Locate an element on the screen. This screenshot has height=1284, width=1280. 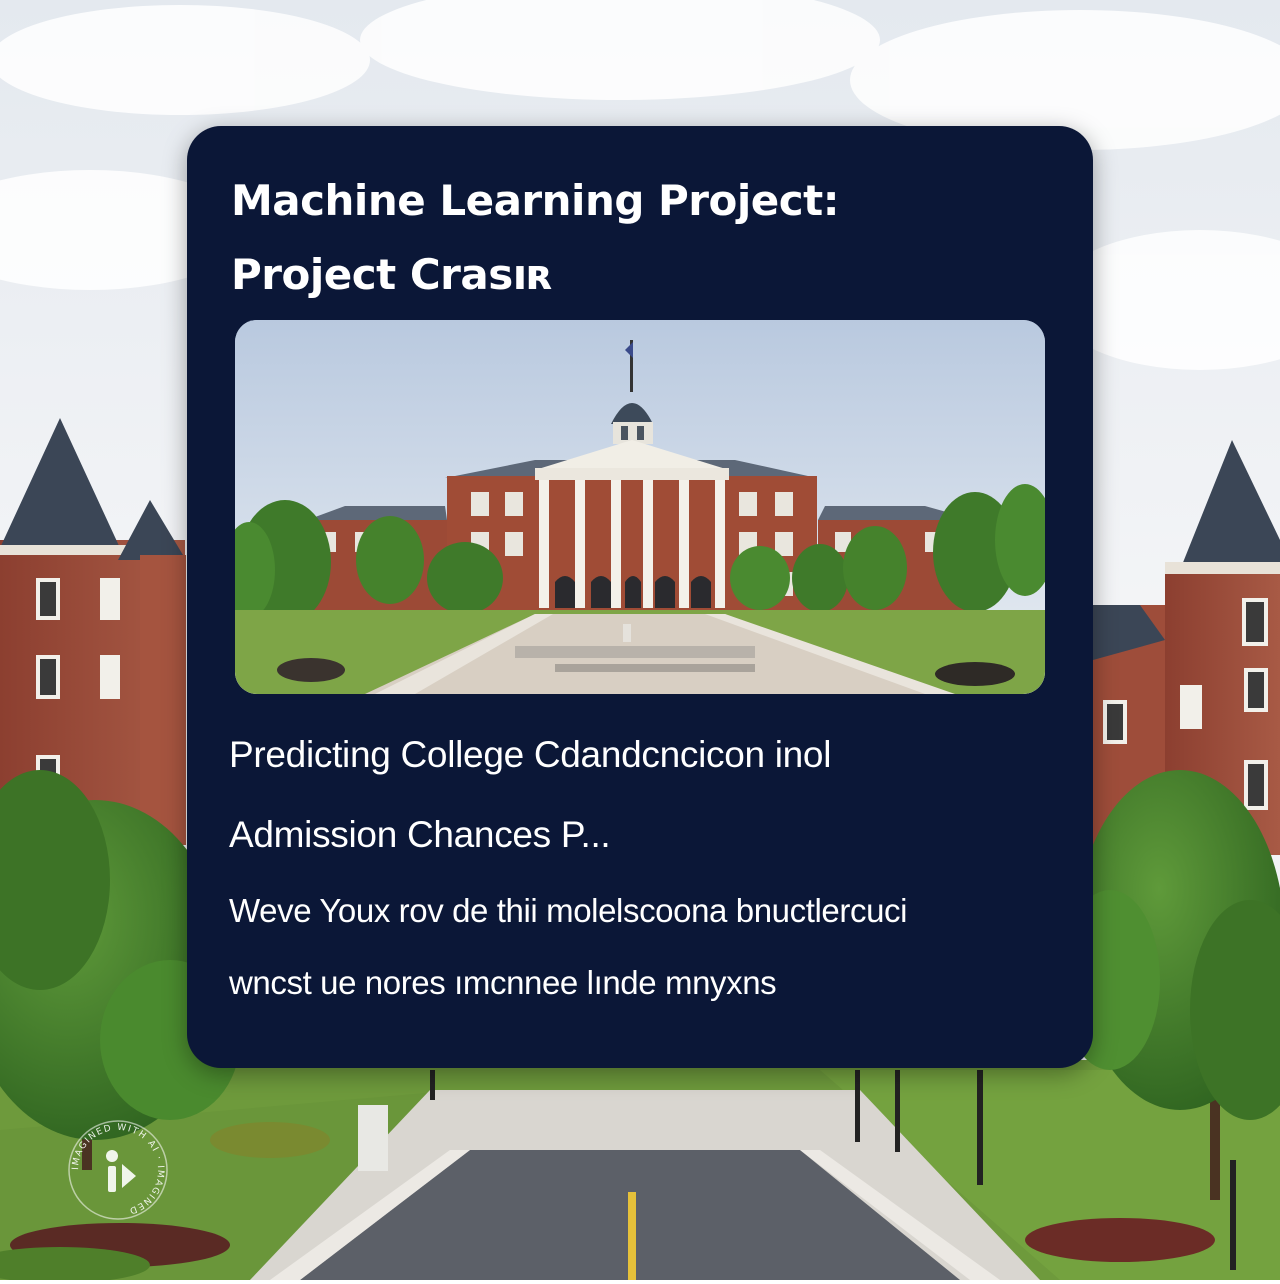
road-center-line is located at coordinates (632, 1236).